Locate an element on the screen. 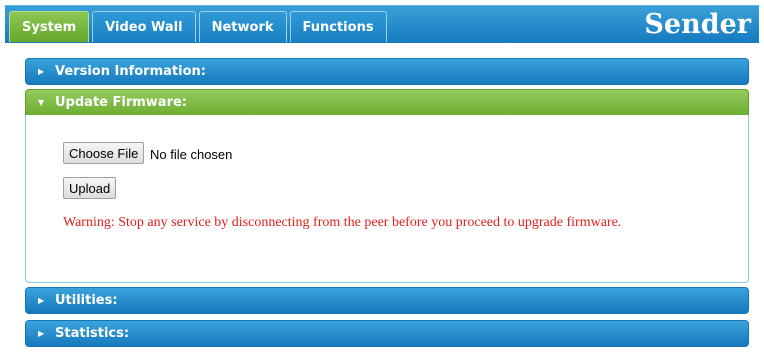 The height and width of the screenshot is (364, 764). section-title: Version Information: is located at coordinates (130, 71).